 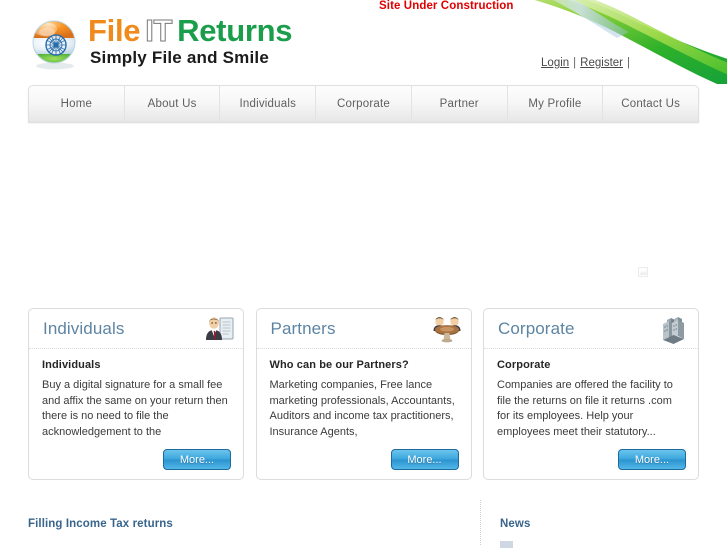 What do you see at coordinates (219, 329) in the screenshot?
I see `businessman-icon` at bounding box center [219, 329].